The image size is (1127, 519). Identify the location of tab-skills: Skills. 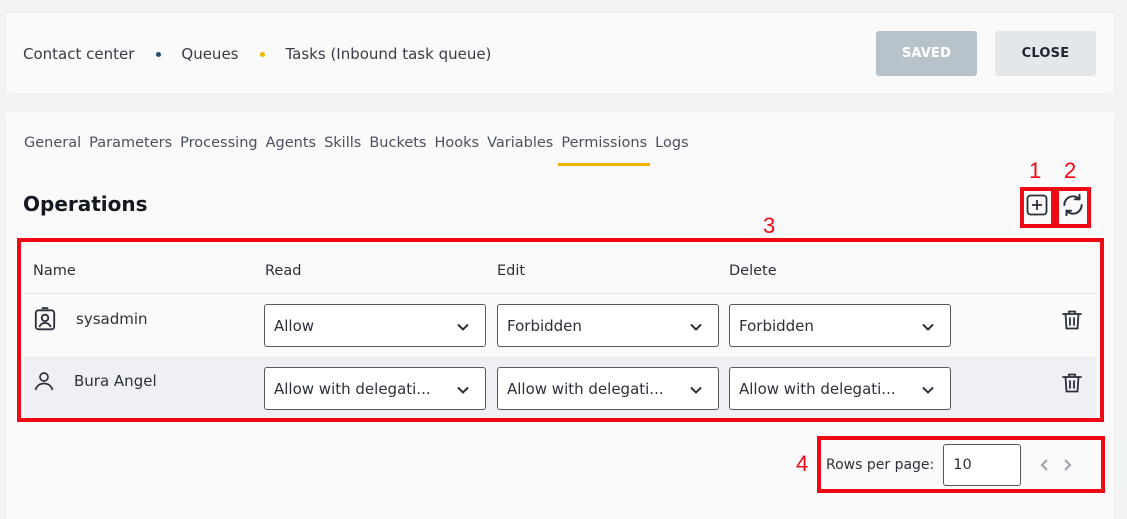
(342, 149).